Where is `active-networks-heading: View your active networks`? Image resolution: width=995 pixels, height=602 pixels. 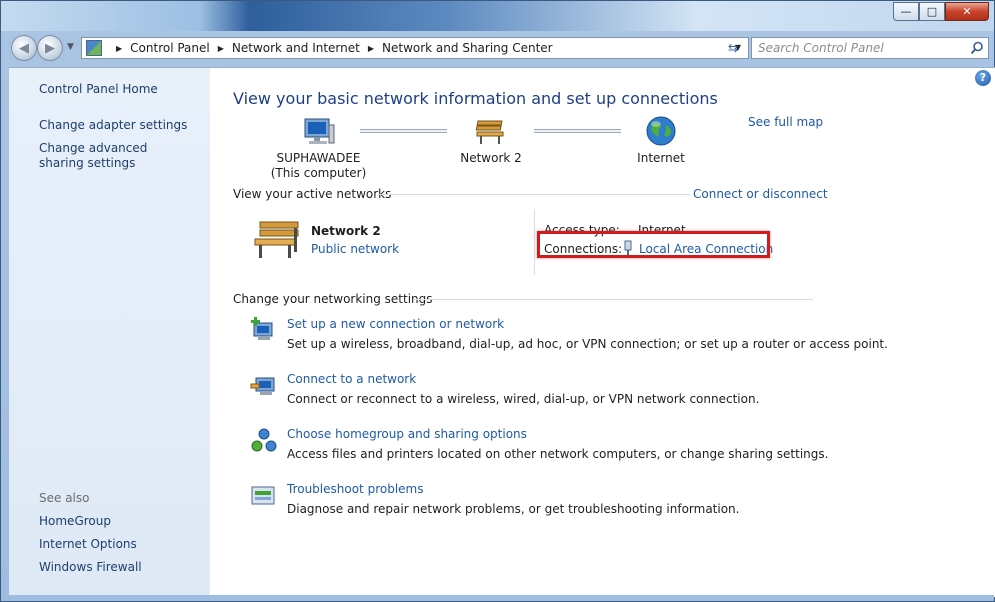
active-networks-heading: View your active networks is located at coordinates (312, 194).